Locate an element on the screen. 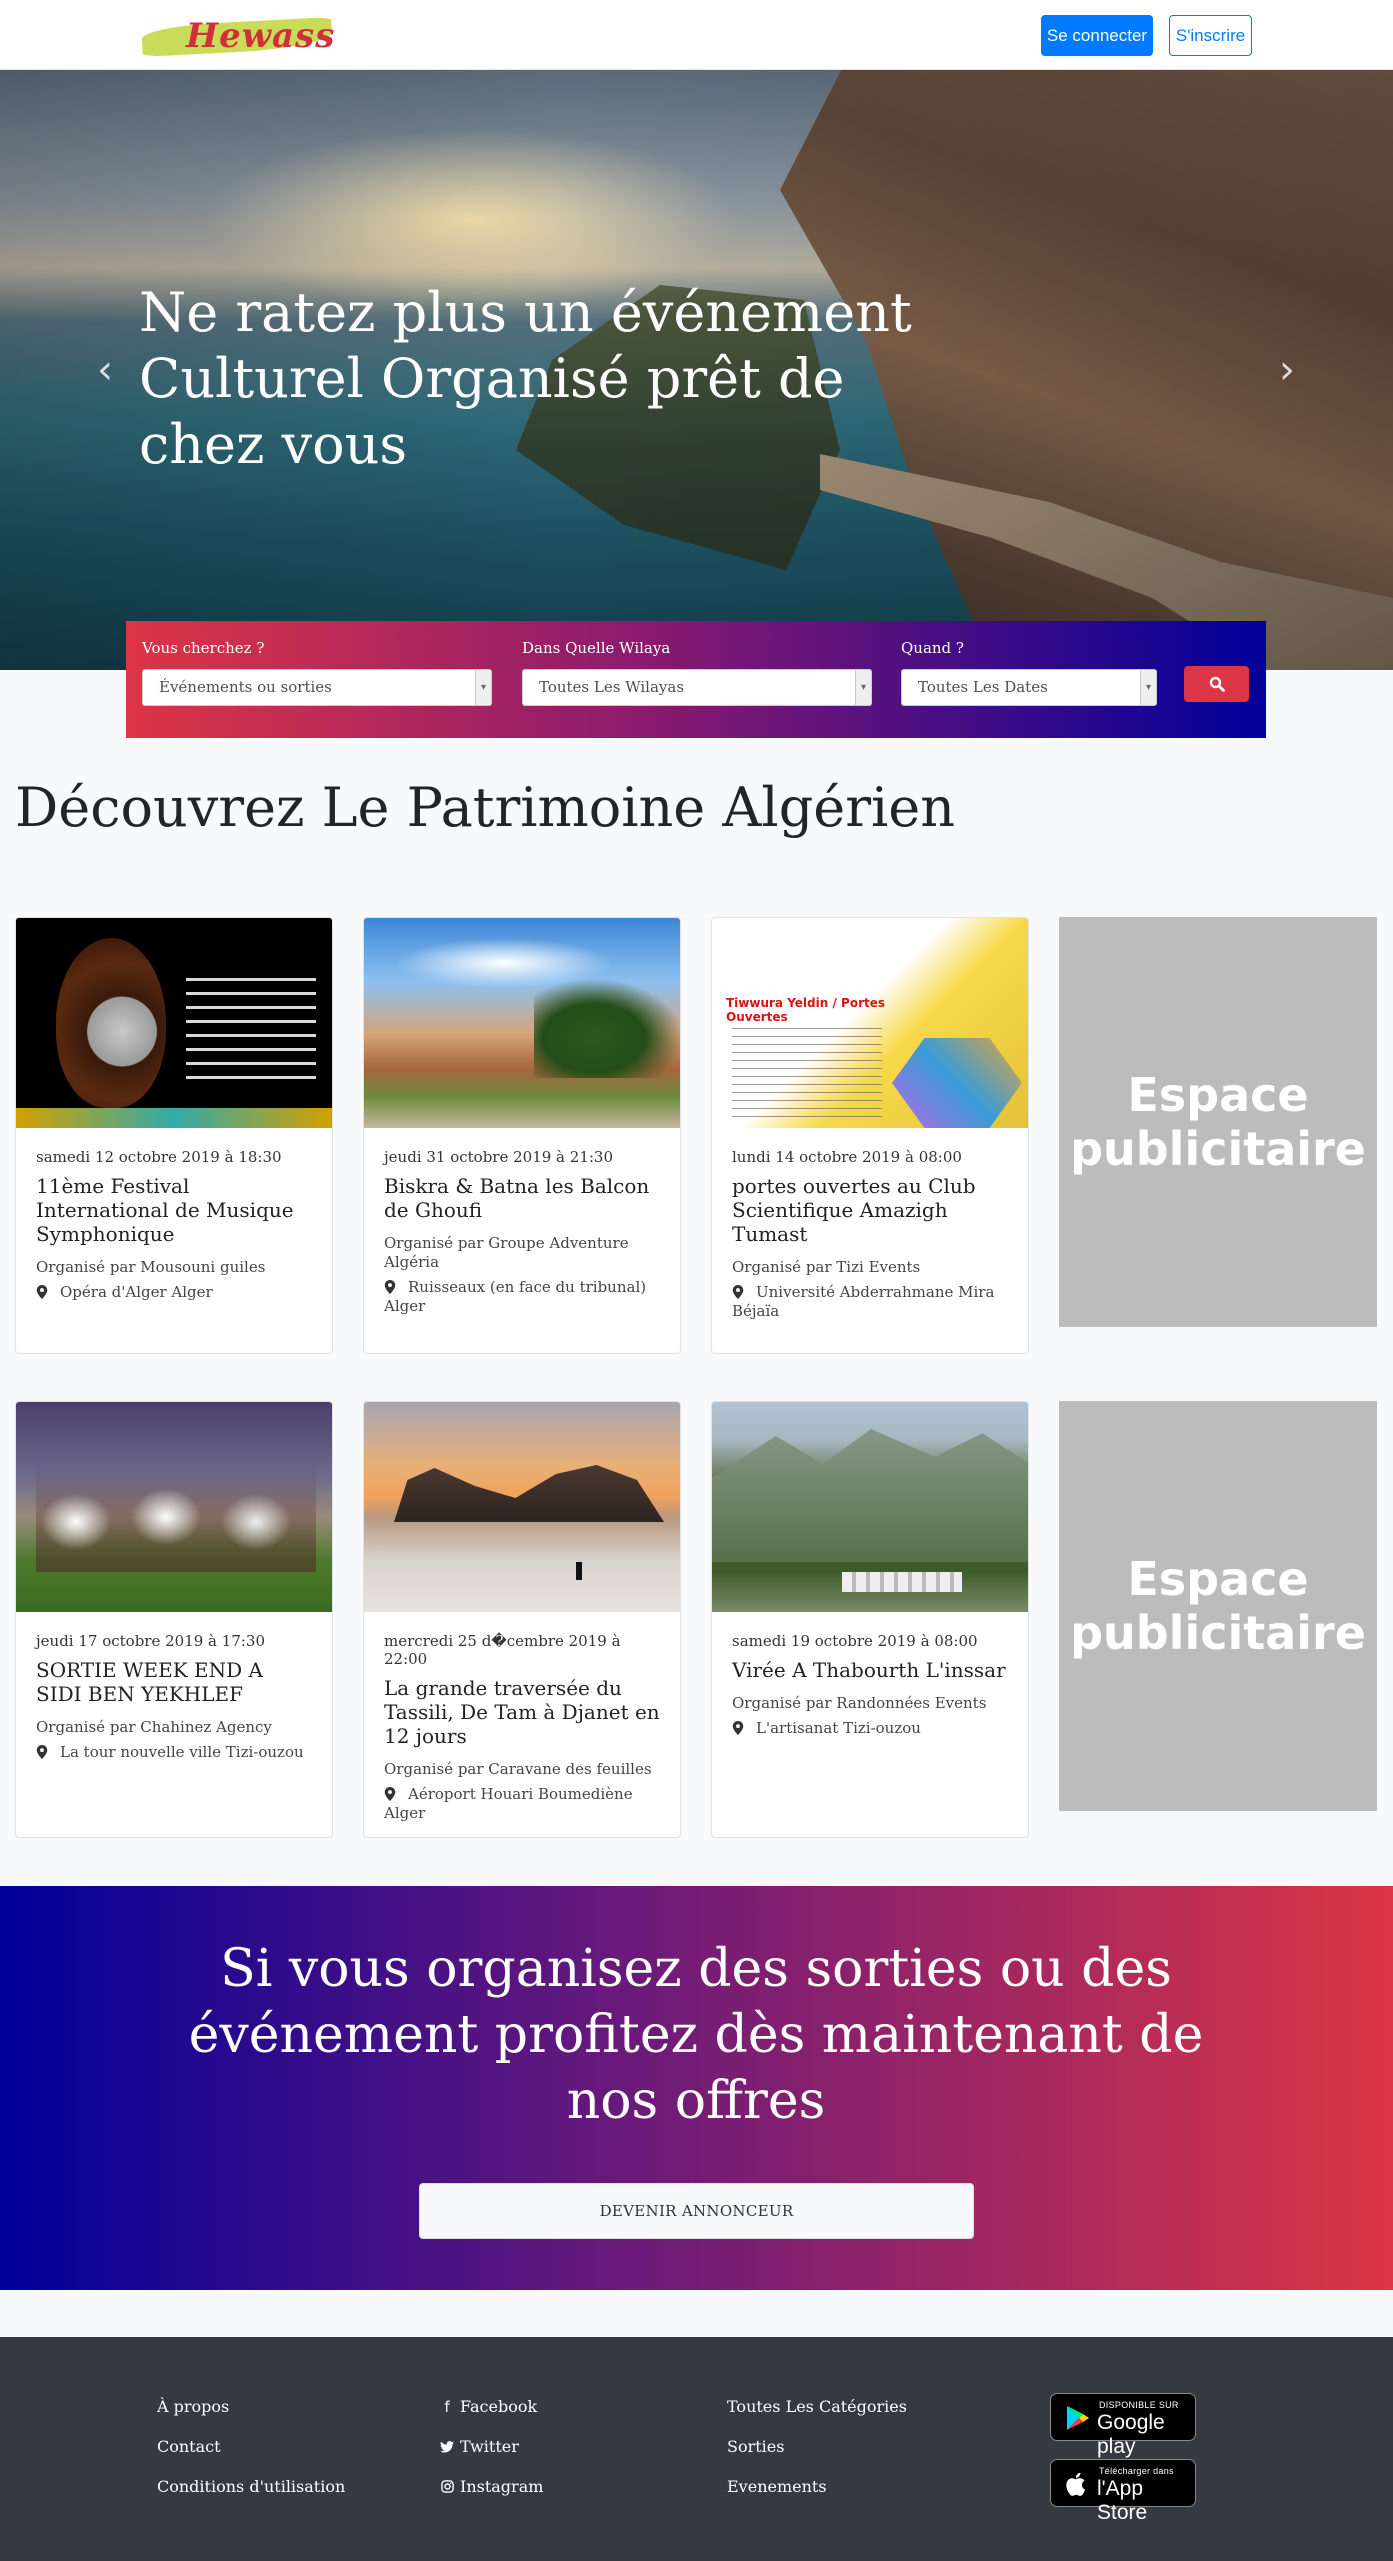  event-location: Université Abderrahmane Mira Béjaïa is located at coordinates (870, 1302).